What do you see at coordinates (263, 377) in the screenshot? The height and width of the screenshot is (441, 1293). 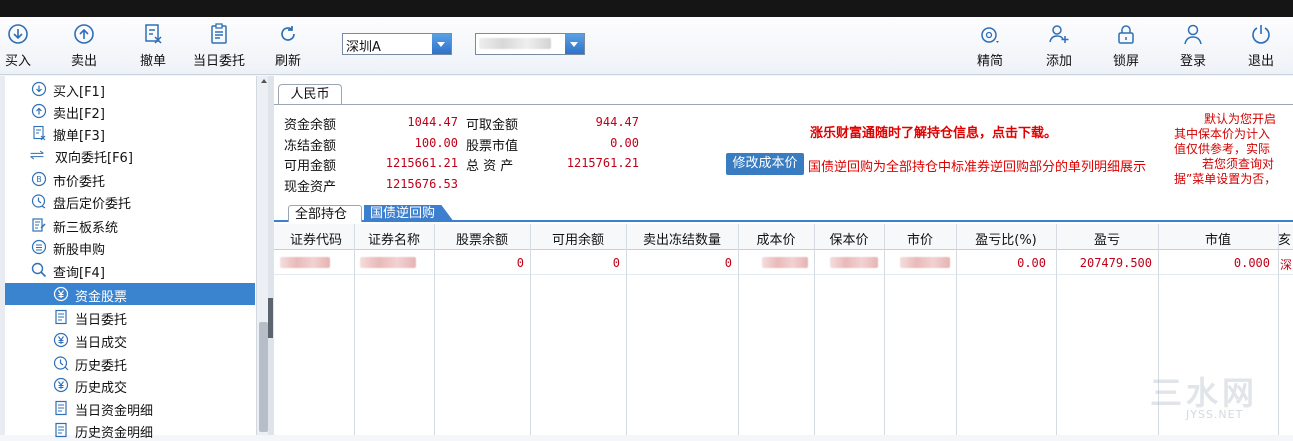 I see `scroll-thumb` at bounding box center [263, 377].